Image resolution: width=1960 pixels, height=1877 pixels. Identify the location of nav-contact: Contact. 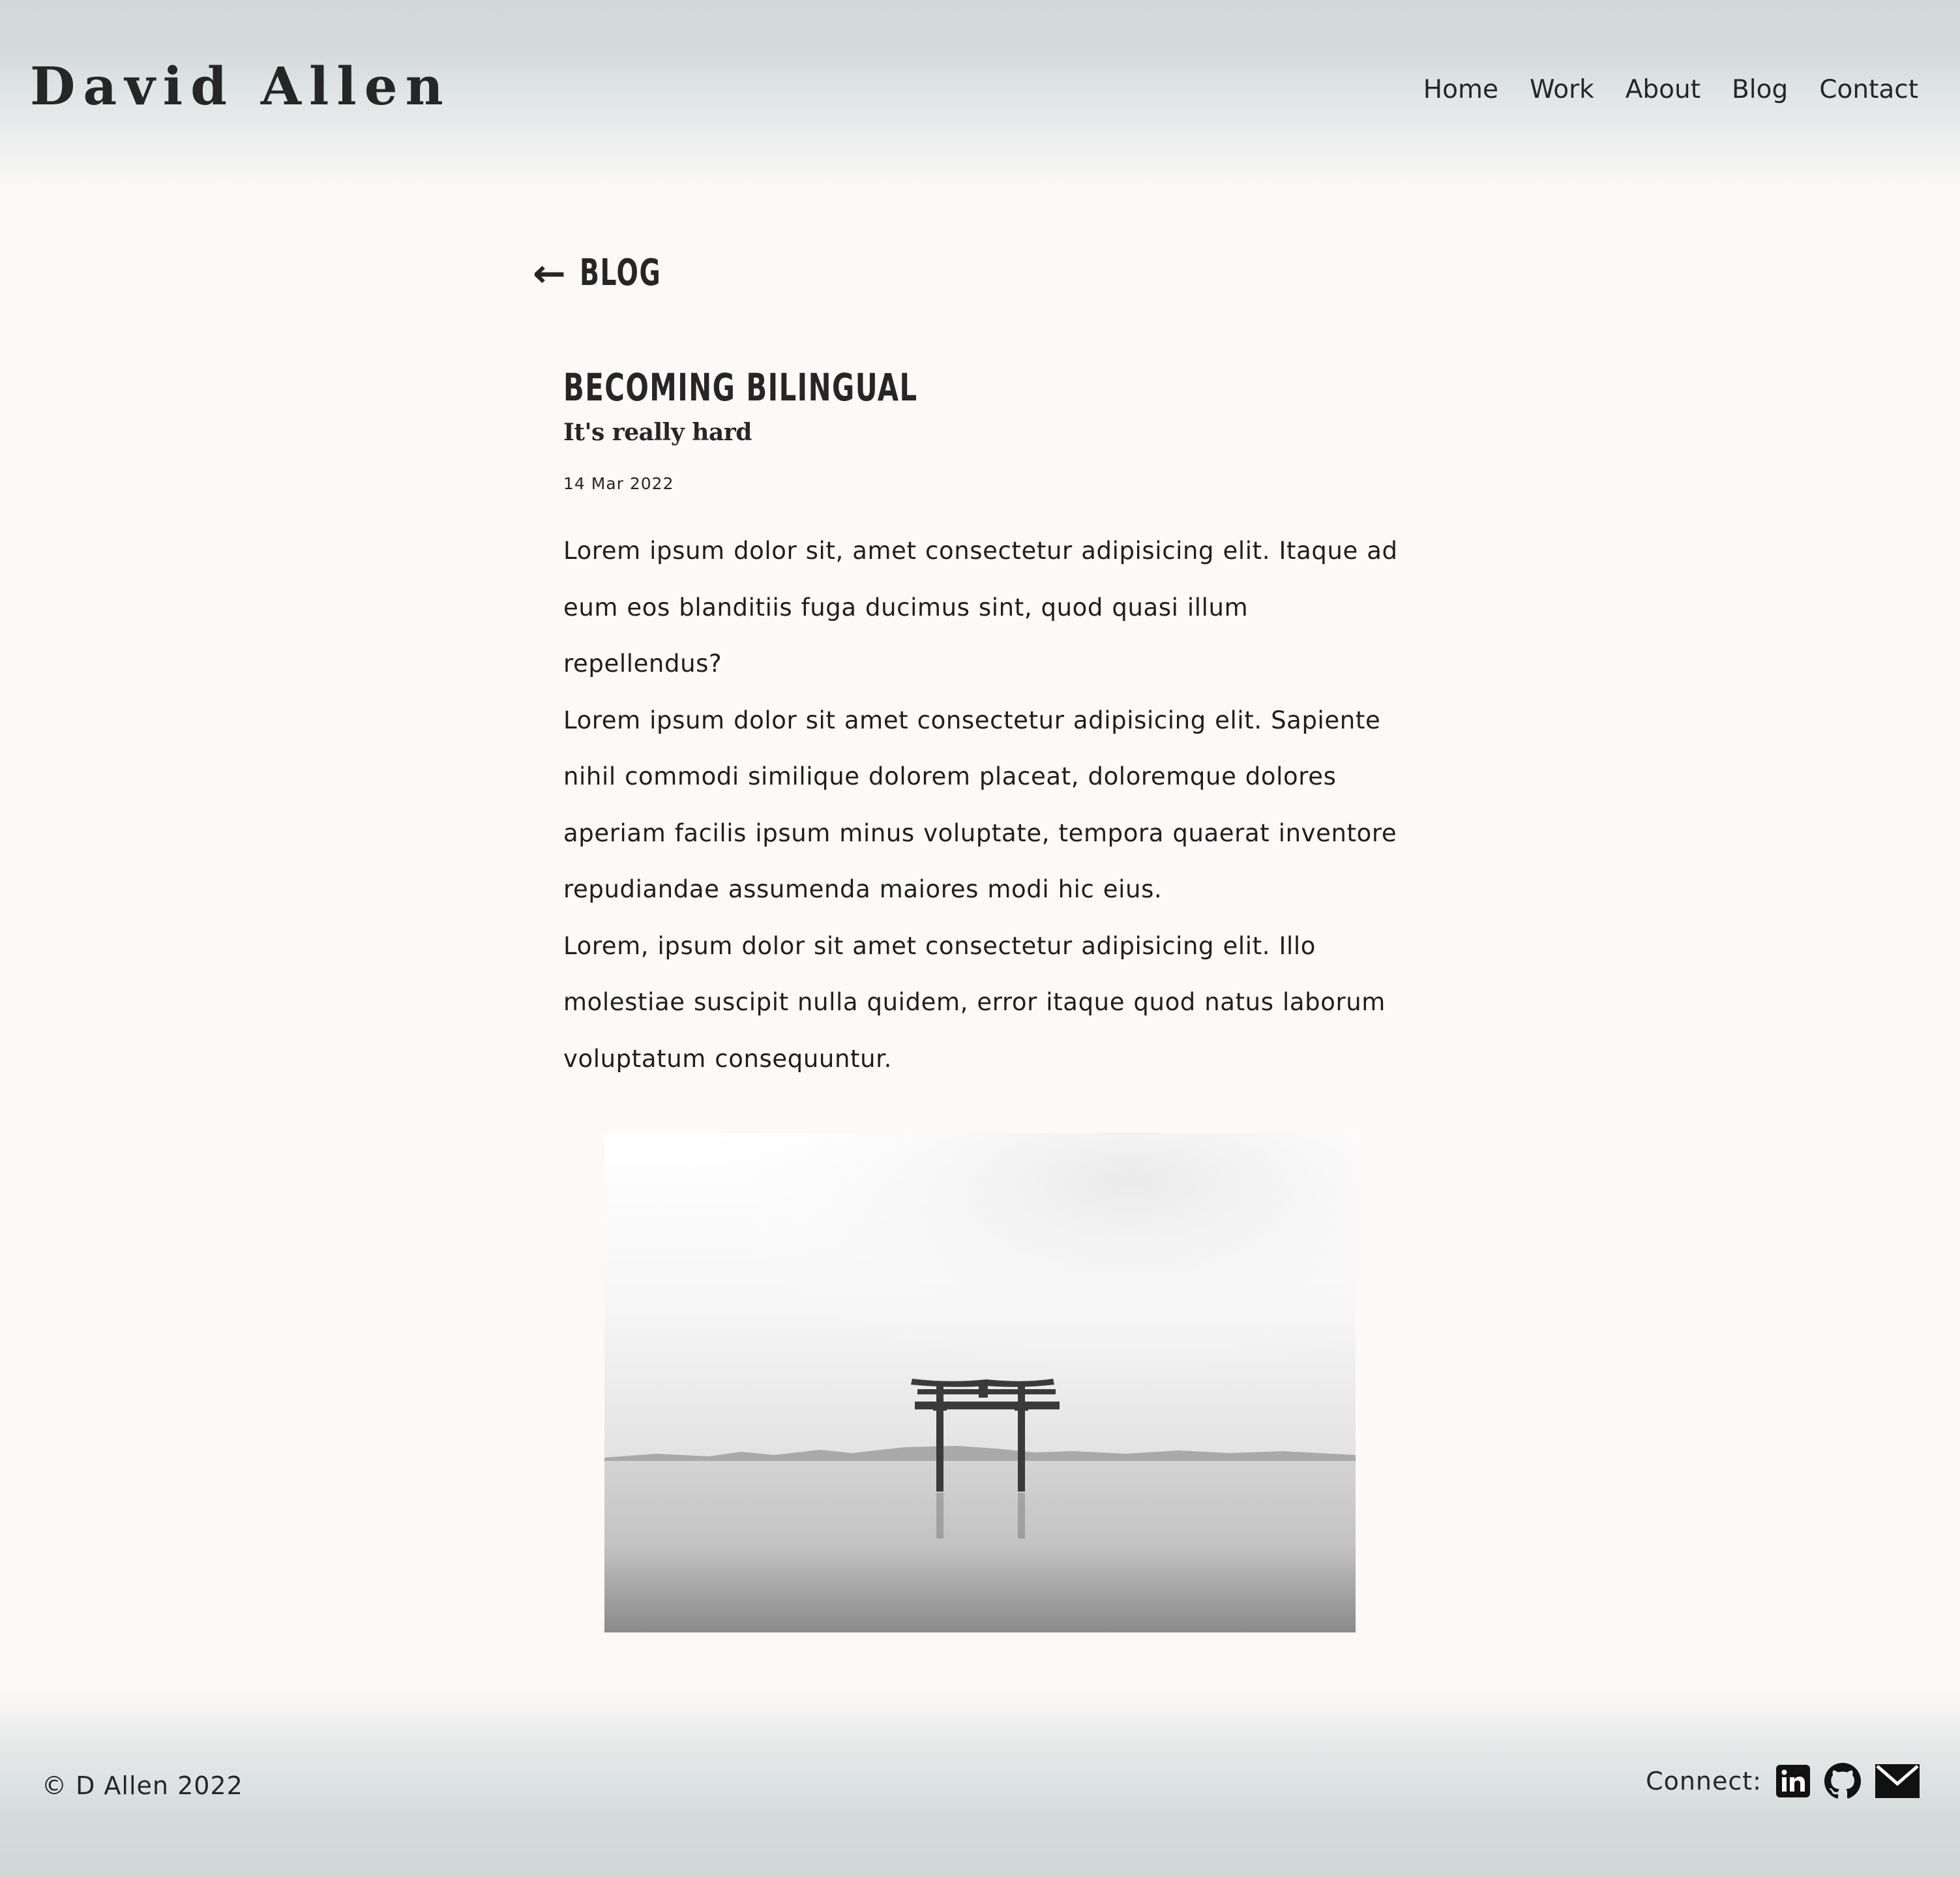
(1869, 89).